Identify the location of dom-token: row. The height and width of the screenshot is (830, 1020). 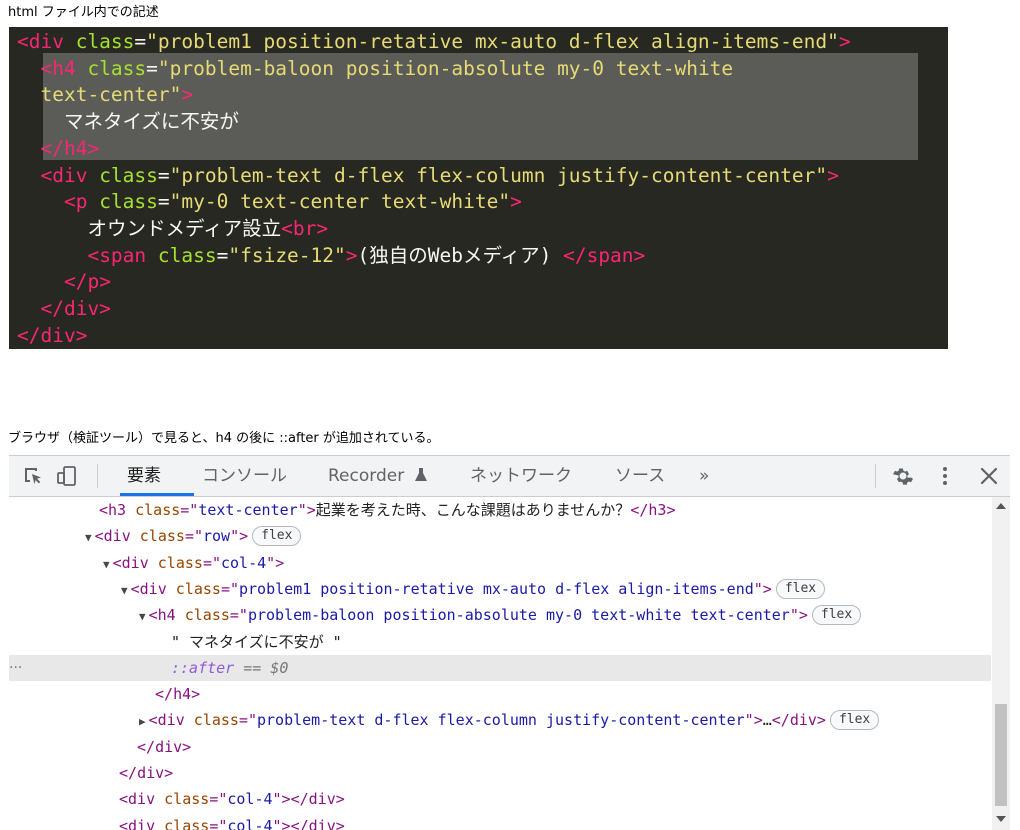
(217, 536).